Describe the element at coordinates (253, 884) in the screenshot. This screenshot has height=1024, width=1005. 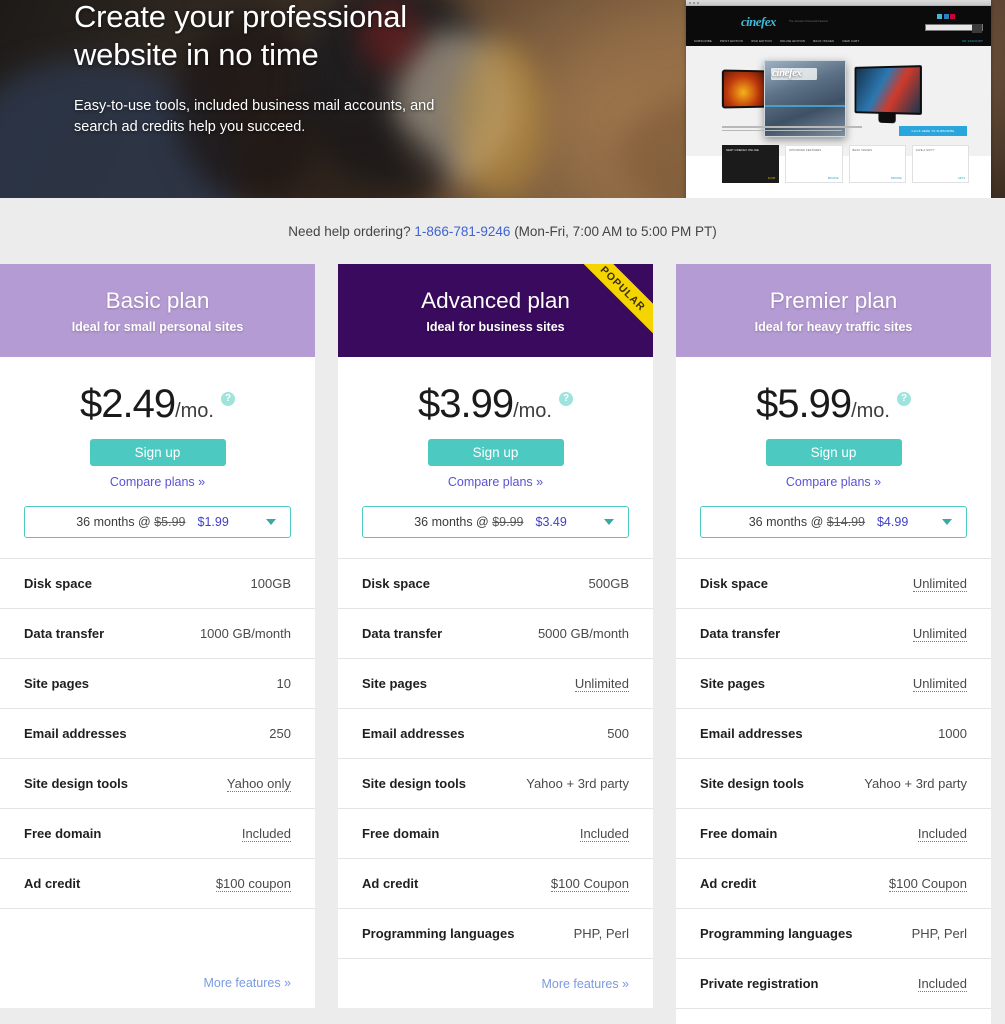
I see `feature-value: $100 coupon` at that location.